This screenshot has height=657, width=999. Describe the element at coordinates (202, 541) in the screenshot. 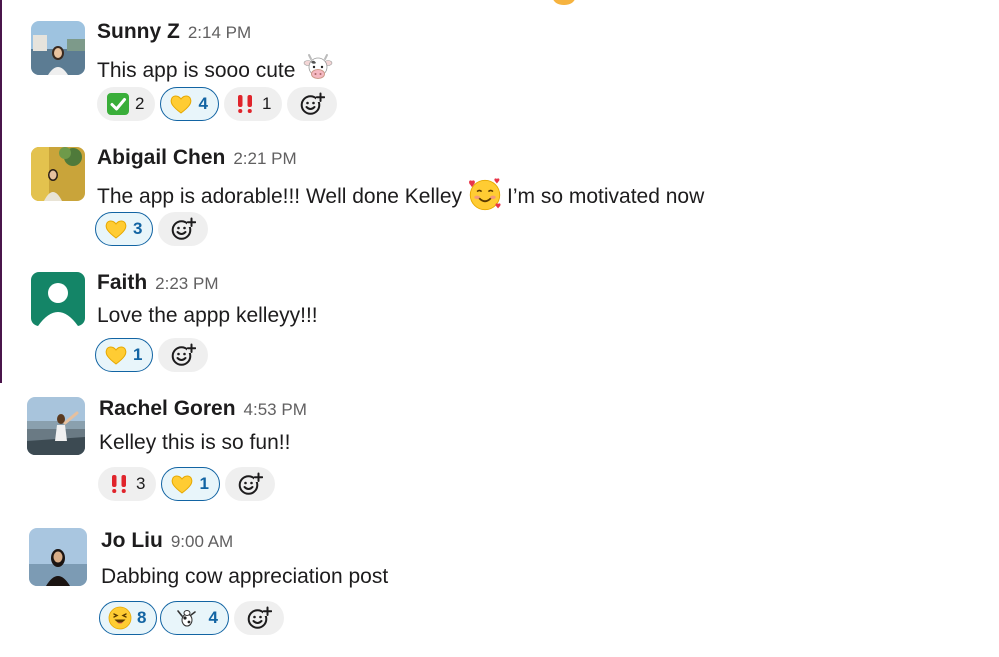

I see `timestamp: 9:00 AM` at that location.